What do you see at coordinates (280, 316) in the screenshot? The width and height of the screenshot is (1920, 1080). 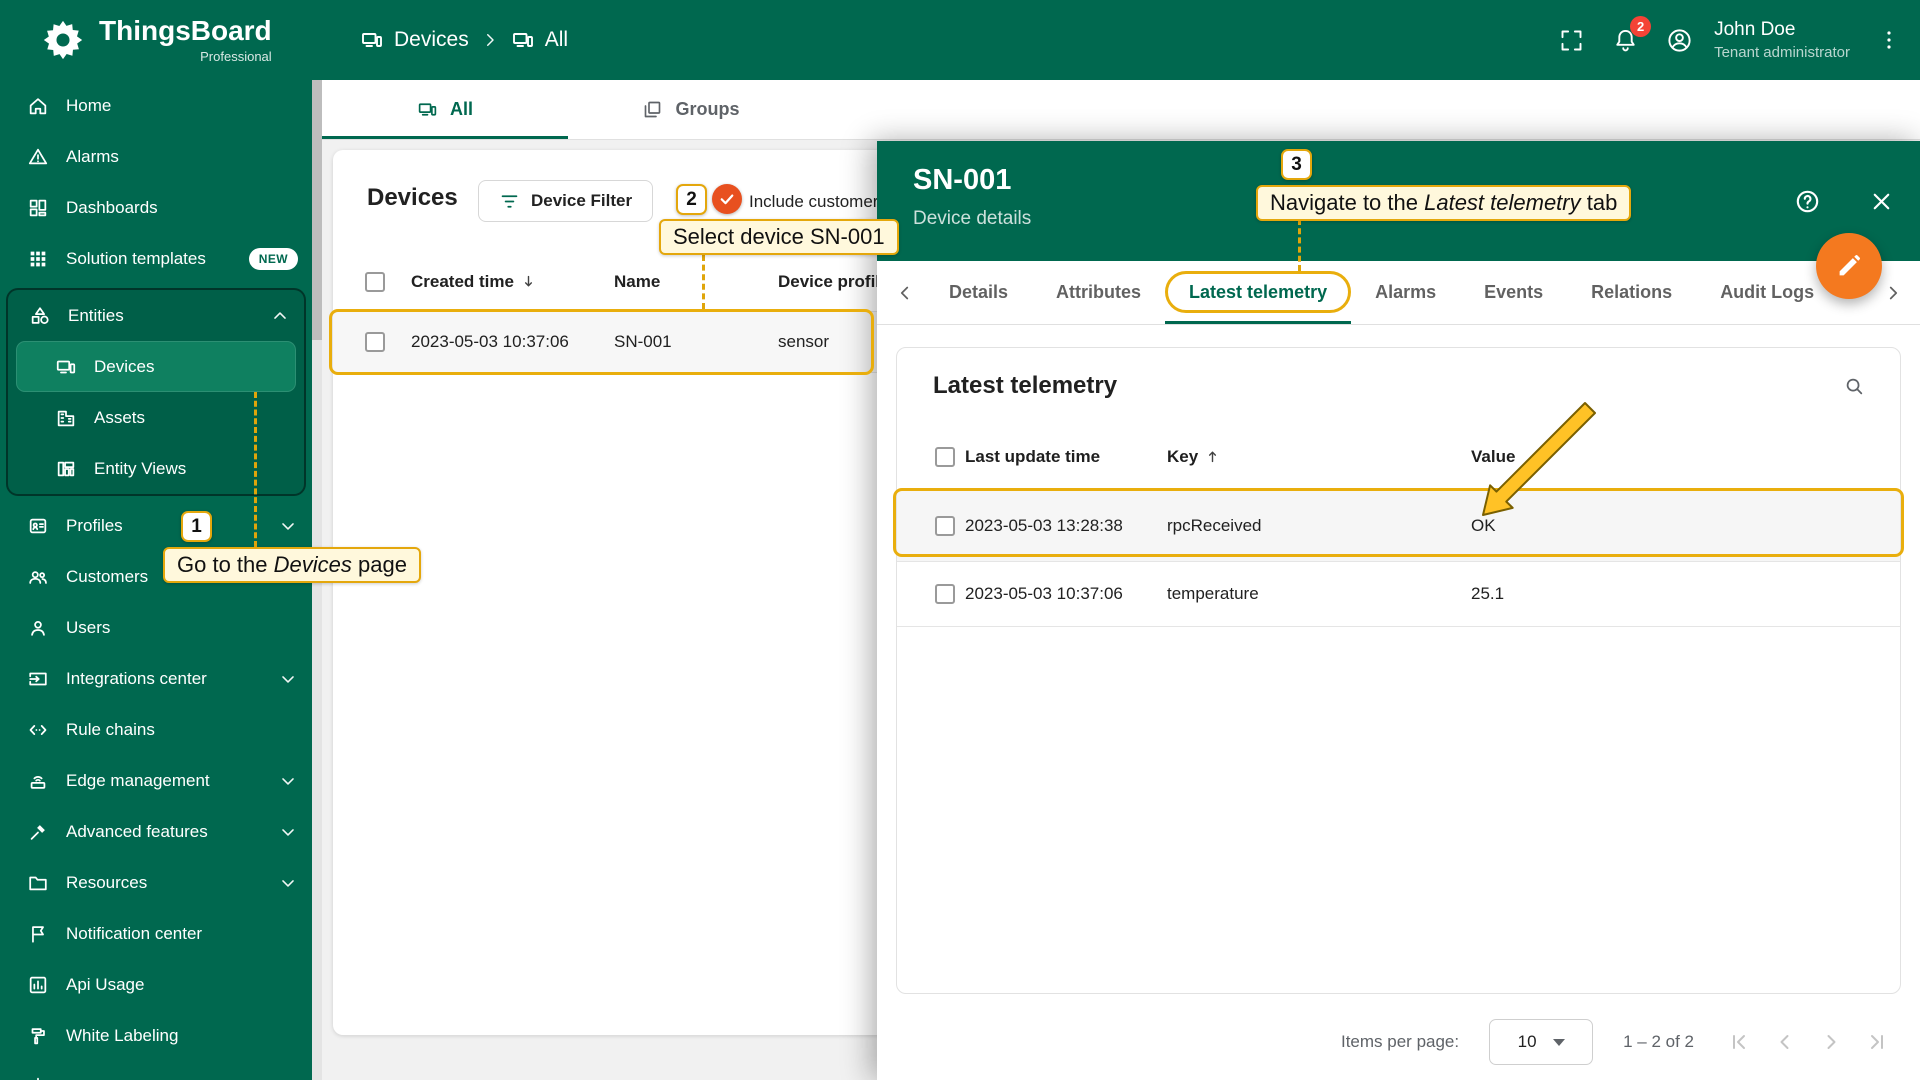 I see `chevron-up-icon` at bounding box center [280, 316].